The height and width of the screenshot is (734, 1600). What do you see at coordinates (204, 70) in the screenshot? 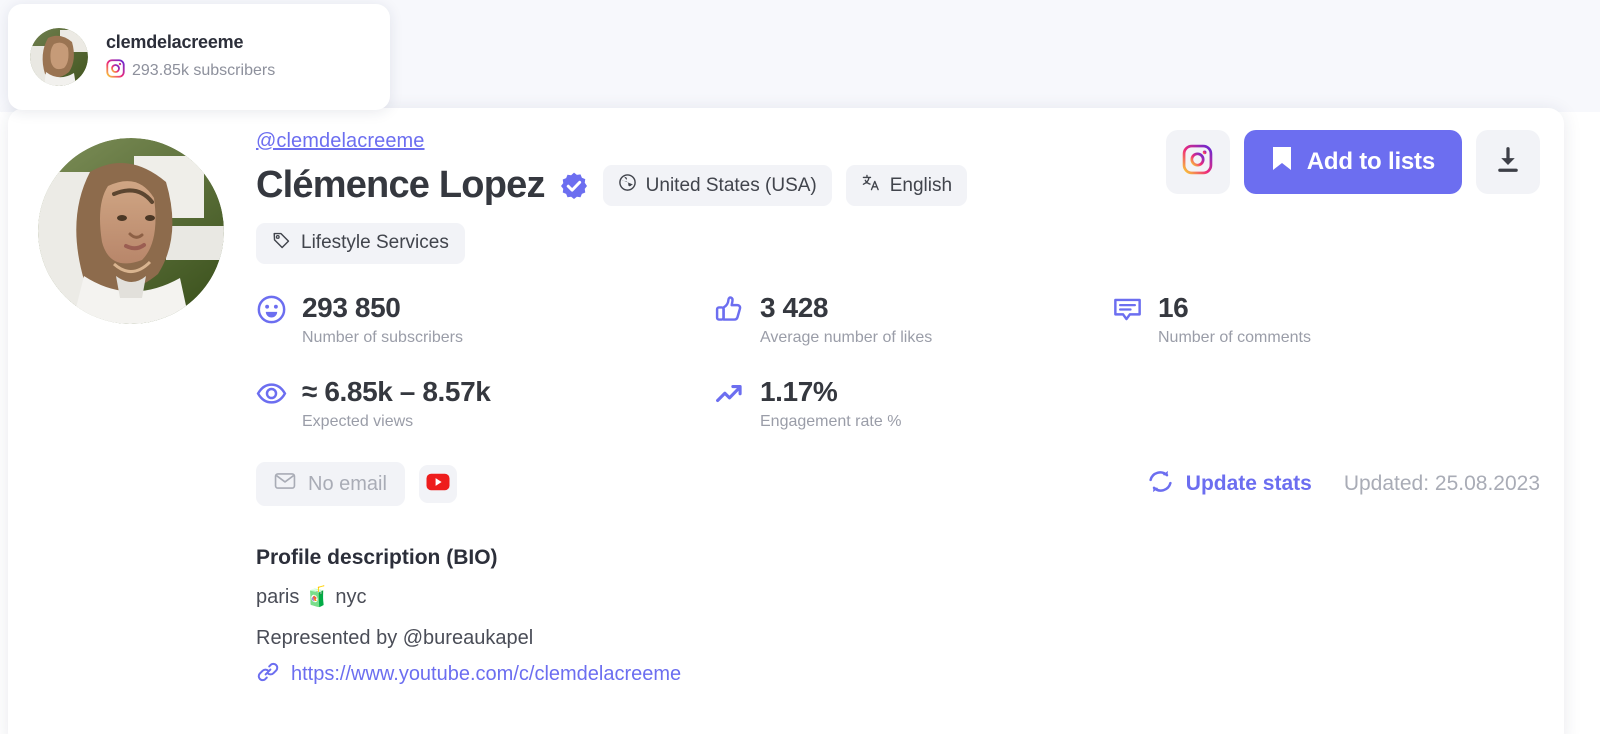
I see `preview-subscriber-count: 293.85k subscribers` at bounding box center [204, 70].